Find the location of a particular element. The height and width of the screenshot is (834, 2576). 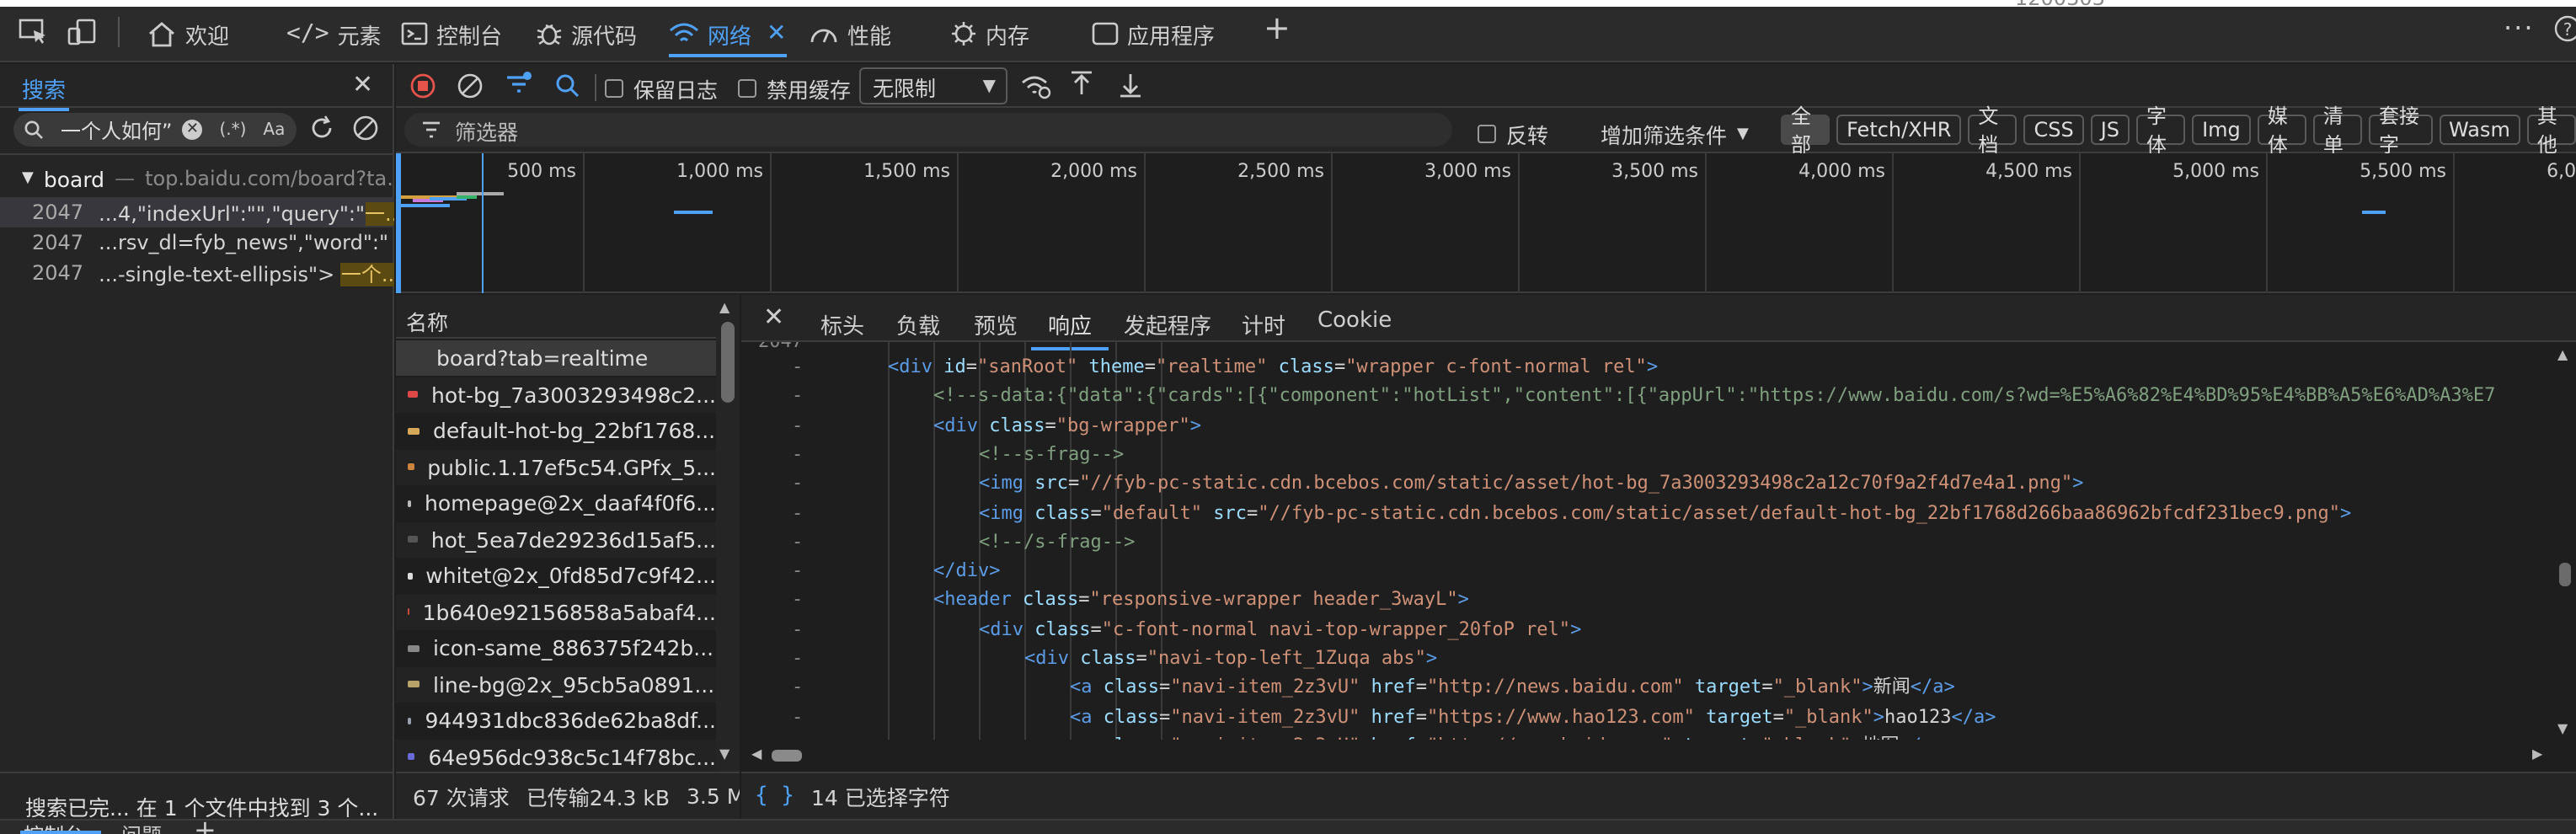

request-list-scrollbar: ▲ ▼ is located at coordinates (728, 533).